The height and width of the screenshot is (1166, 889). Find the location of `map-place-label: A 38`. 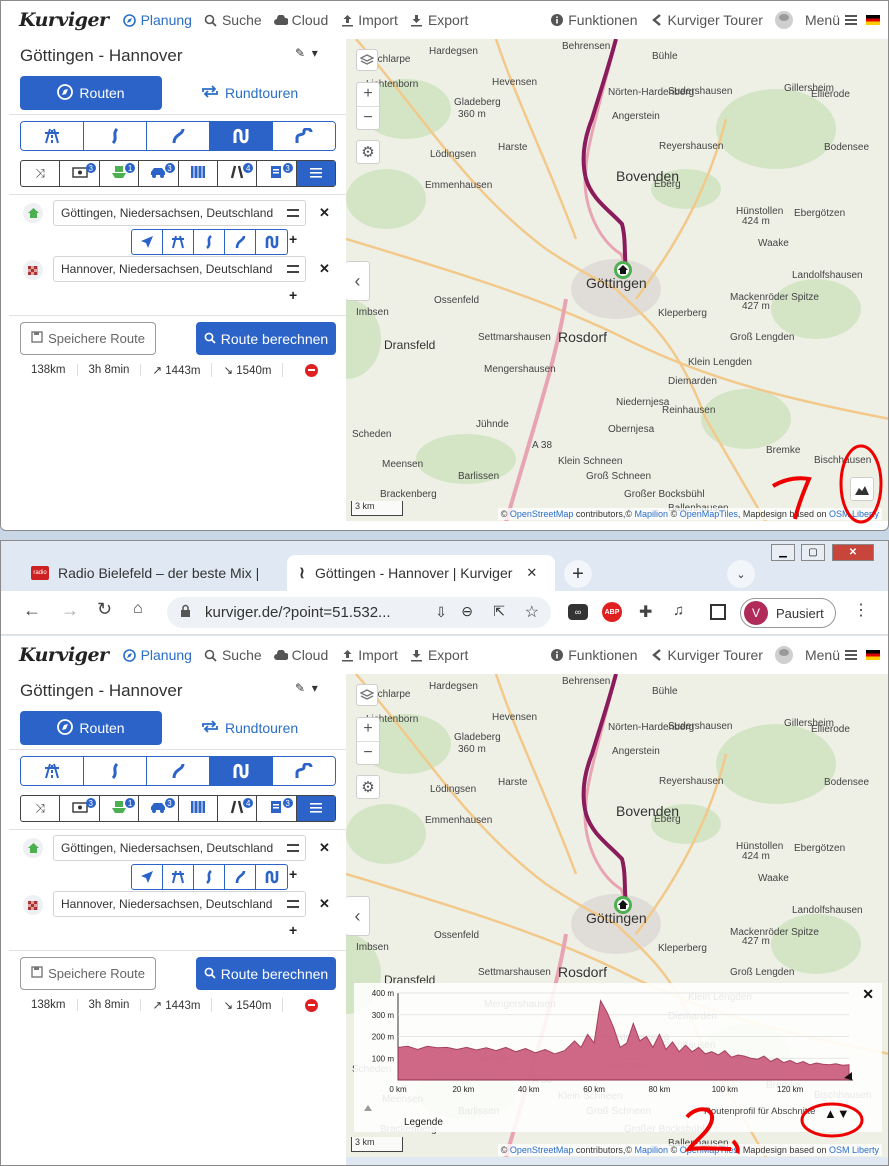

map-place-label: A 38 is located at coordinates (542, 445).